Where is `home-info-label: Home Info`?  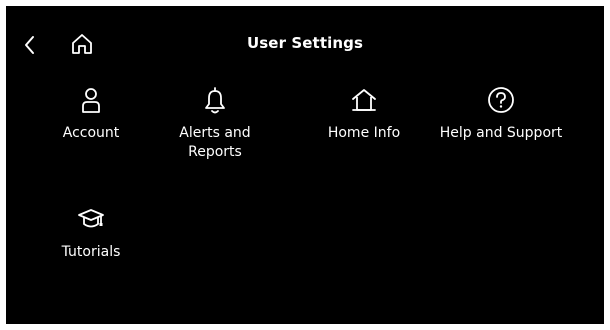 home-info-label: Home Info is located at coordinates (364, 133).